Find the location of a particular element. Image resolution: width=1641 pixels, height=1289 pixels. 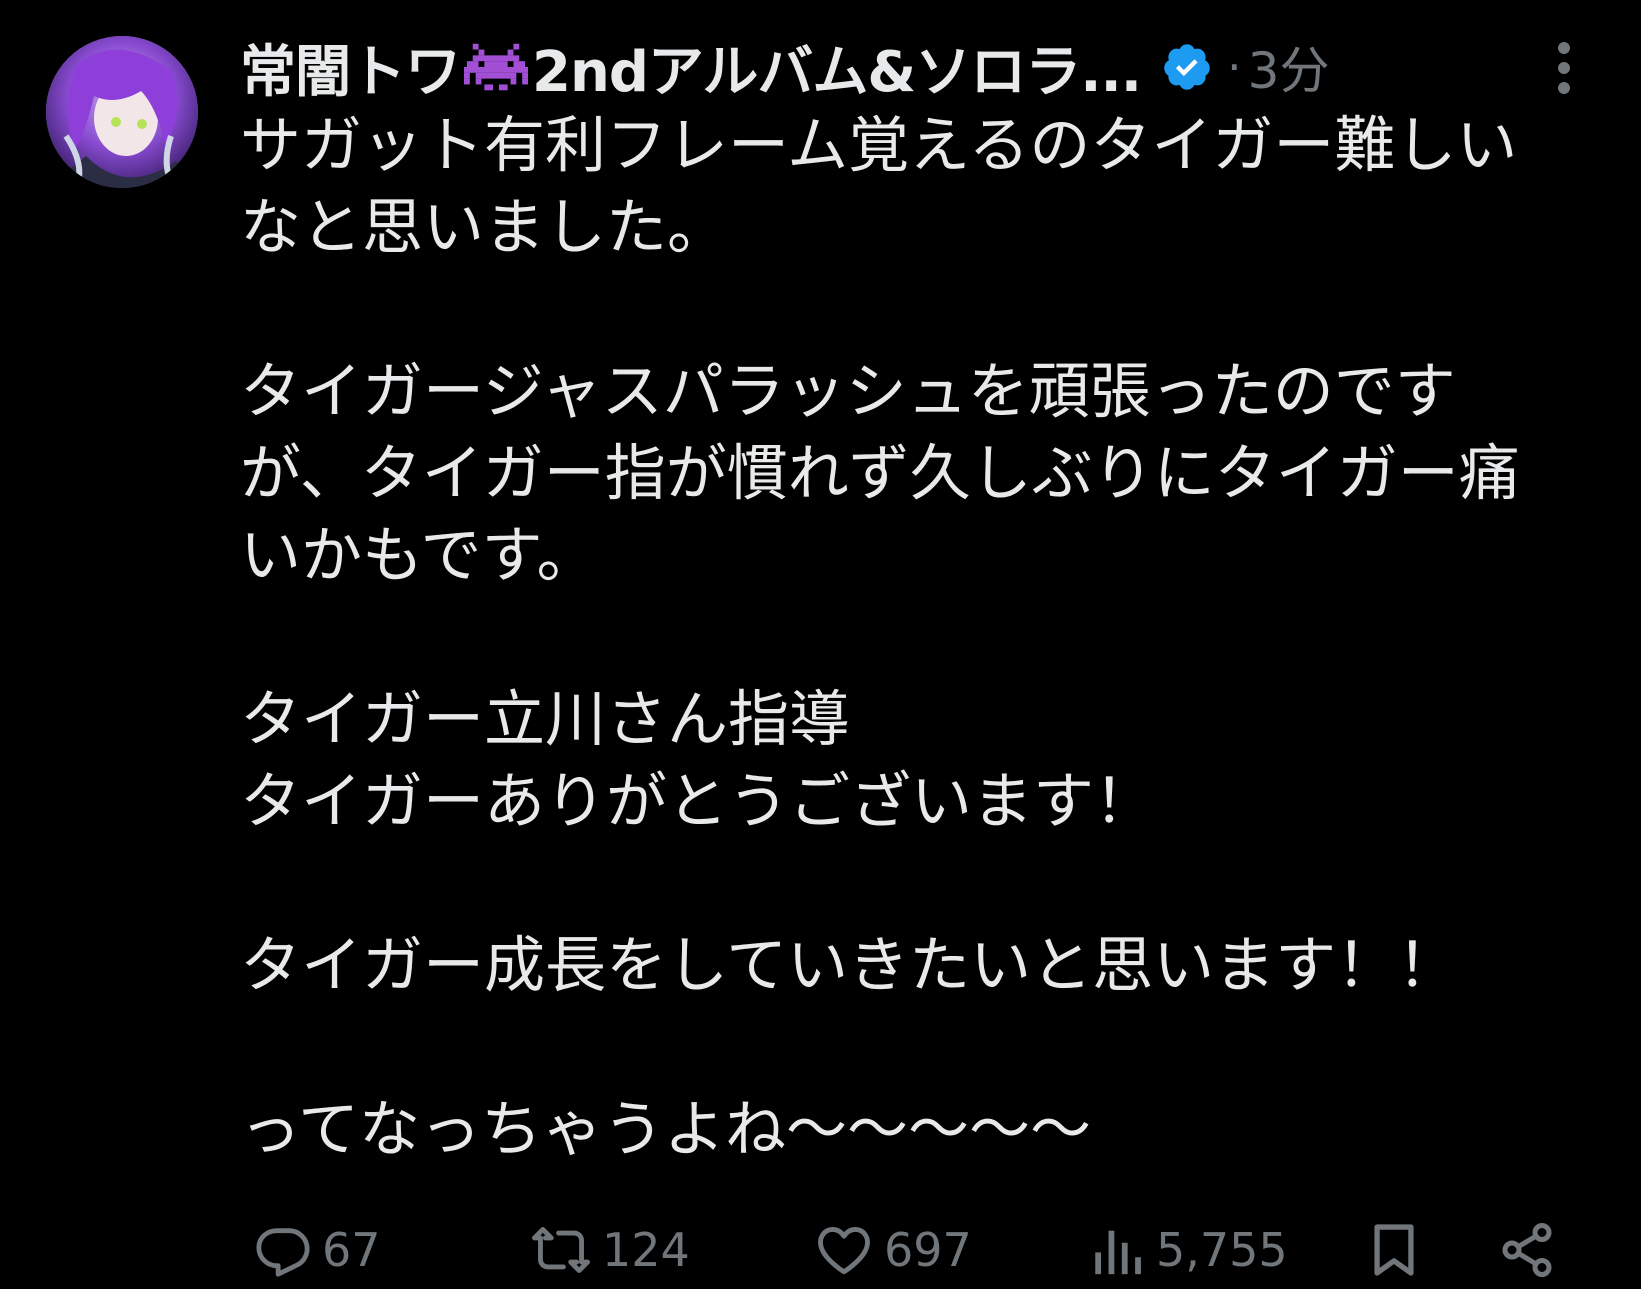

reply-icon is located at coordinates (283, 1252).